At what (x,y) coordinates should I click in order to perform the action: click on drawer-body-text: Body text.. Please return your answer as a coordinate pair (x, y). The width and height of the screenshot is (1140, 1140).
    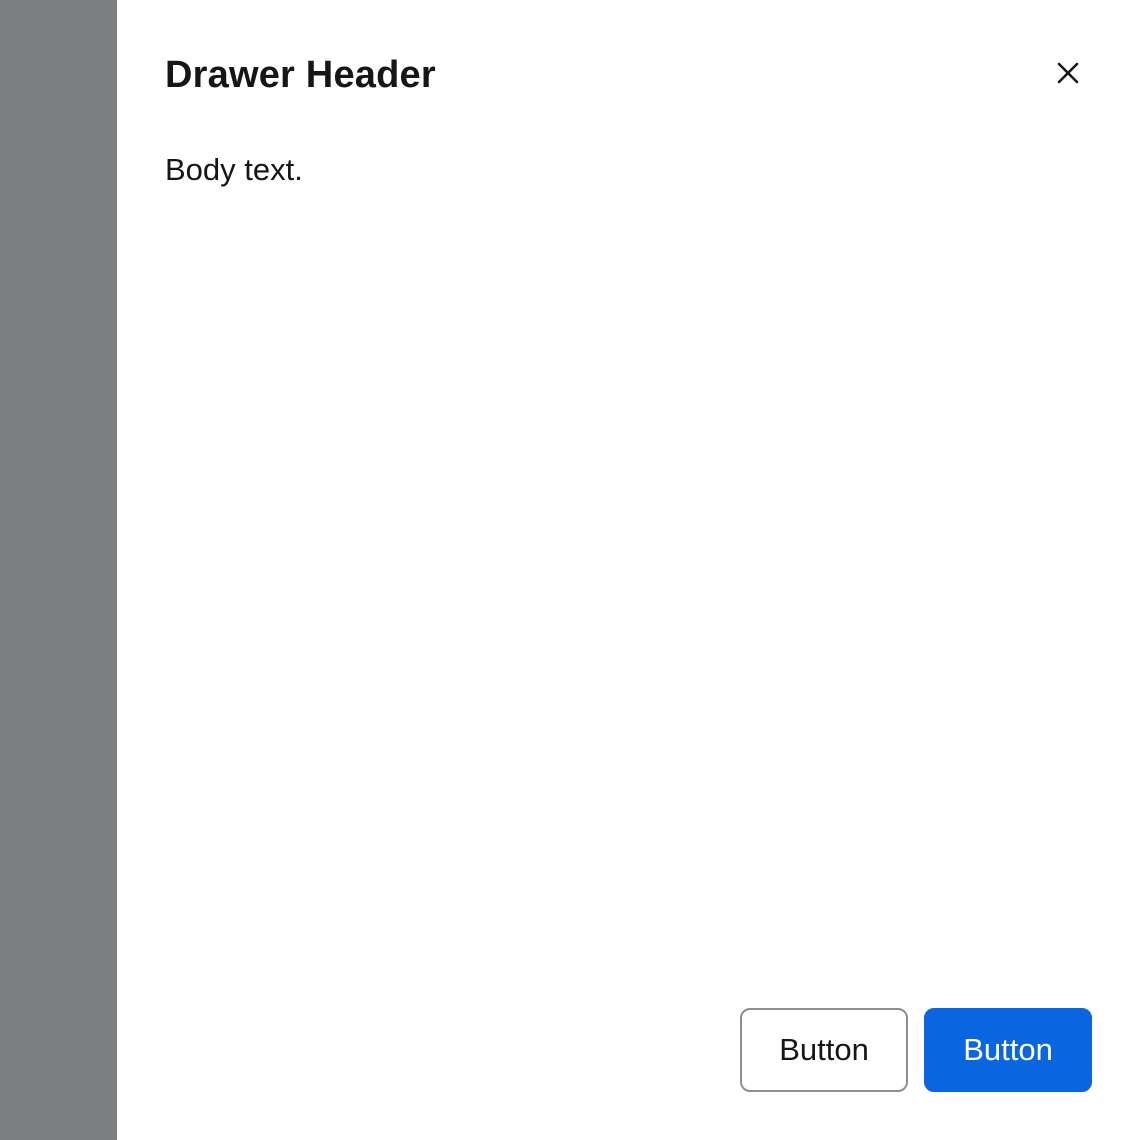
    Looking at the image, I should click on (234, 169).